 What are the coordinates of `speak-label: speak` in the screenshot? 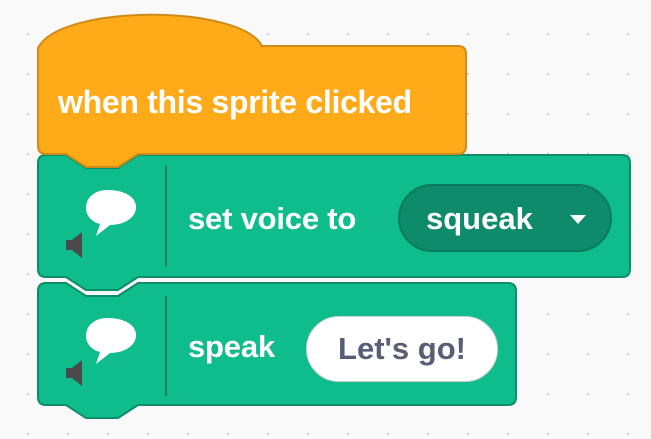 It's located at (231, 346).